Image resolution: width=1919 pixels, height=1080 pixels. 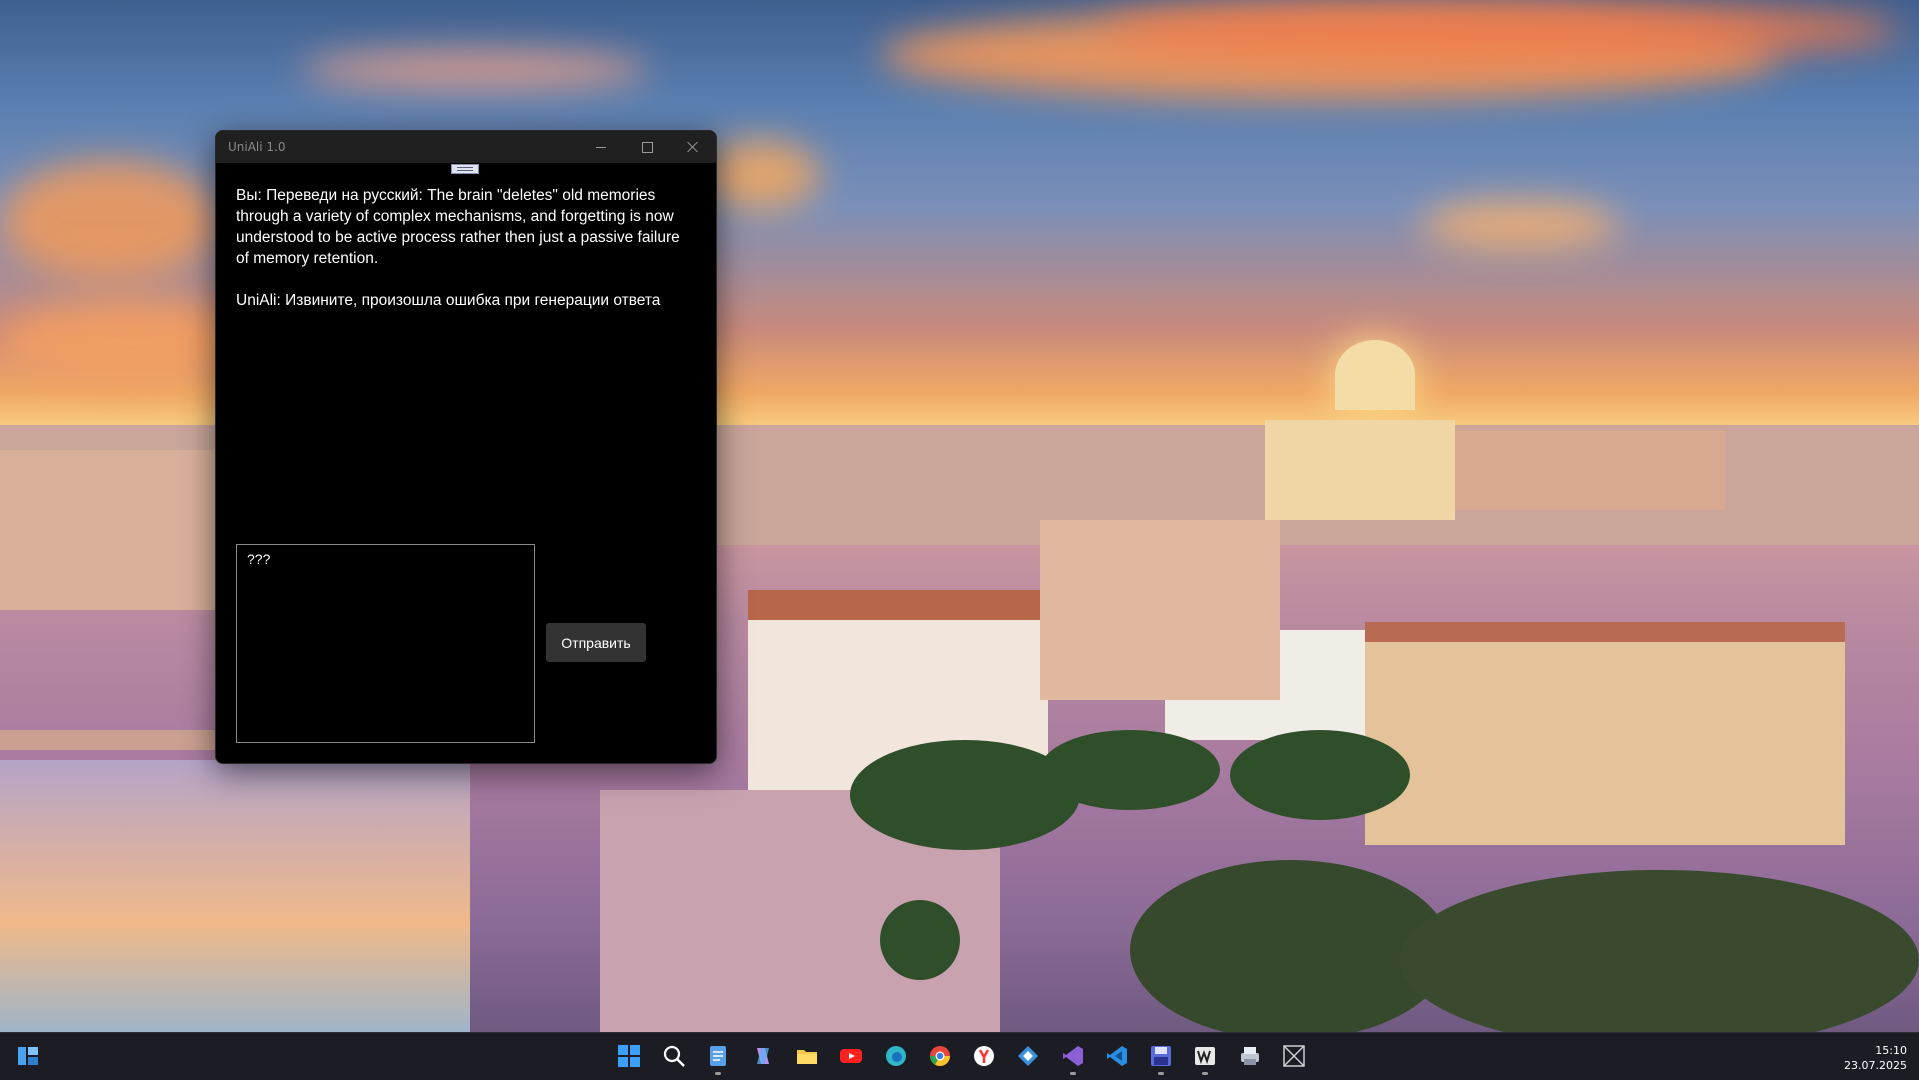 I want to click on youtube-icon, so click(x=851, y=1056).